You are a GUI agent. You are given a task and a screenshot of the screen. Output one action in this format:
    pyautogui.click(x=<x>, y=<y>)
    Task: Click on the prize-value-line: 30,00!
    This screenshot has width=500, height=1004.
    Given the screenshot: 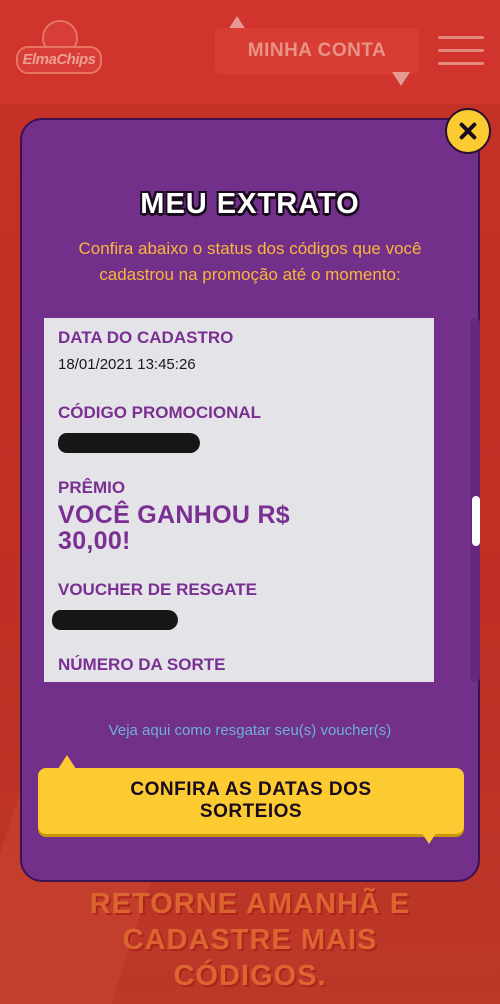 What is the action you would take?
    pyautogui.click(x=94, y=541)
    